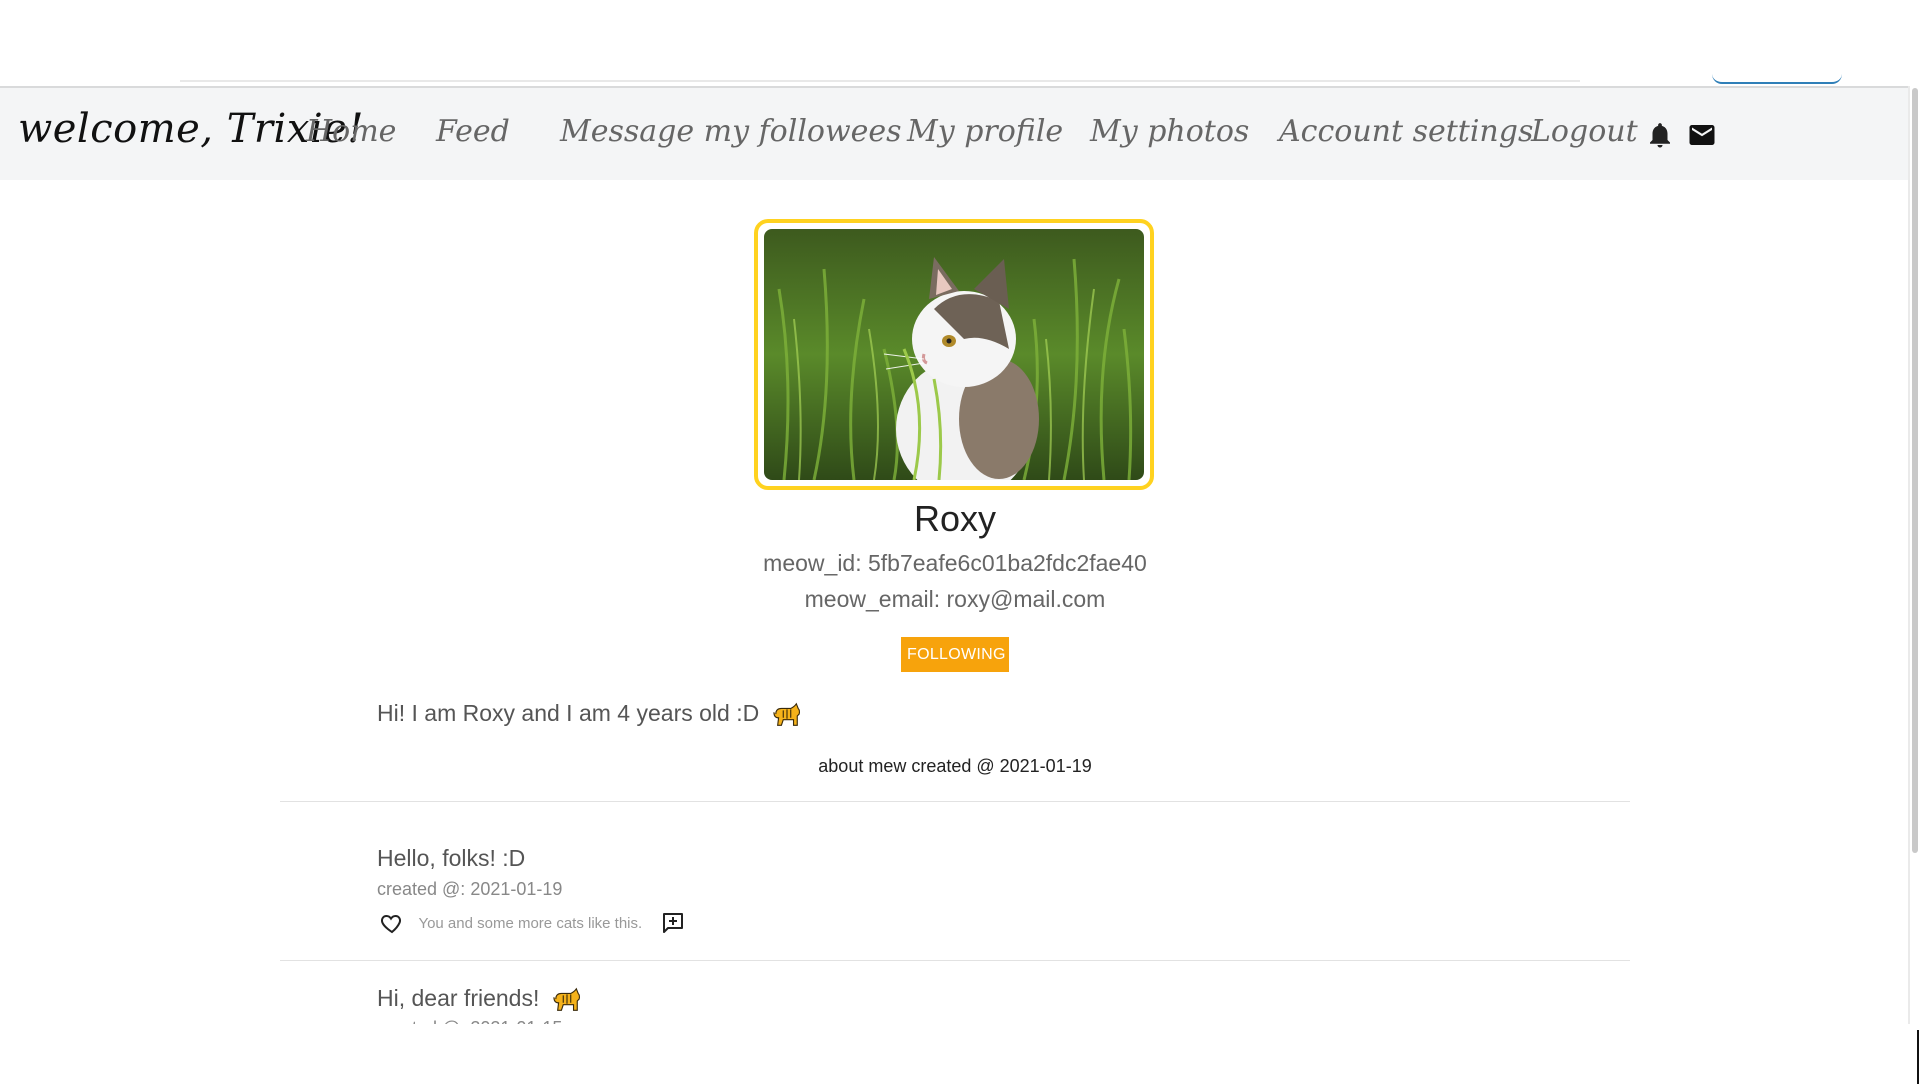 The image size is (1922, 1084). Describe the element at coordinates (392, 923) in the screenshot. I see `heart-icon` at that location.